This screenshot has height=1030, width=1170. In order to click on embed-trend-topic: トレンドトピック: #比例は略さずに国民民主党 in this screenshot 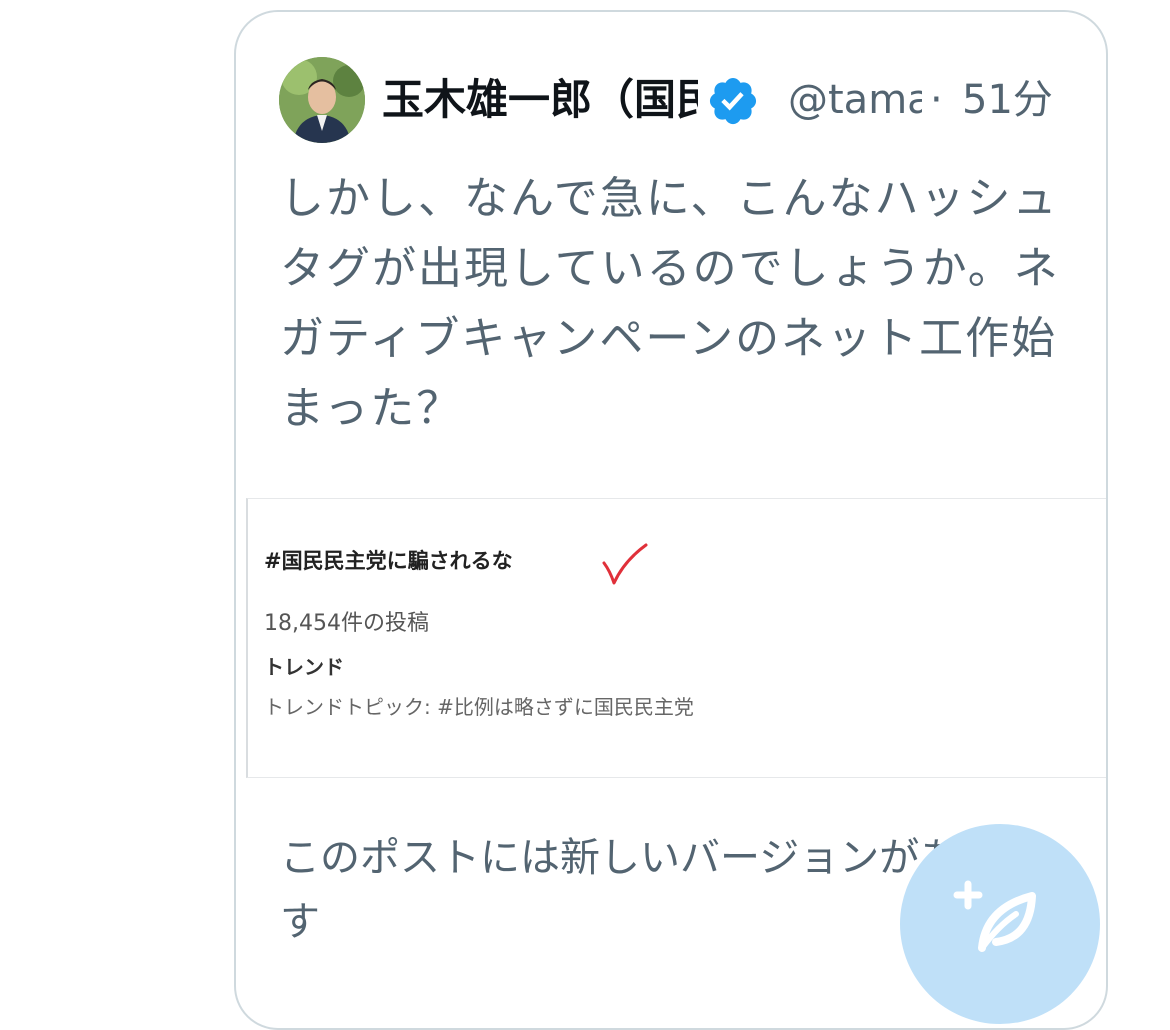, I will do `click(479, 707)`.